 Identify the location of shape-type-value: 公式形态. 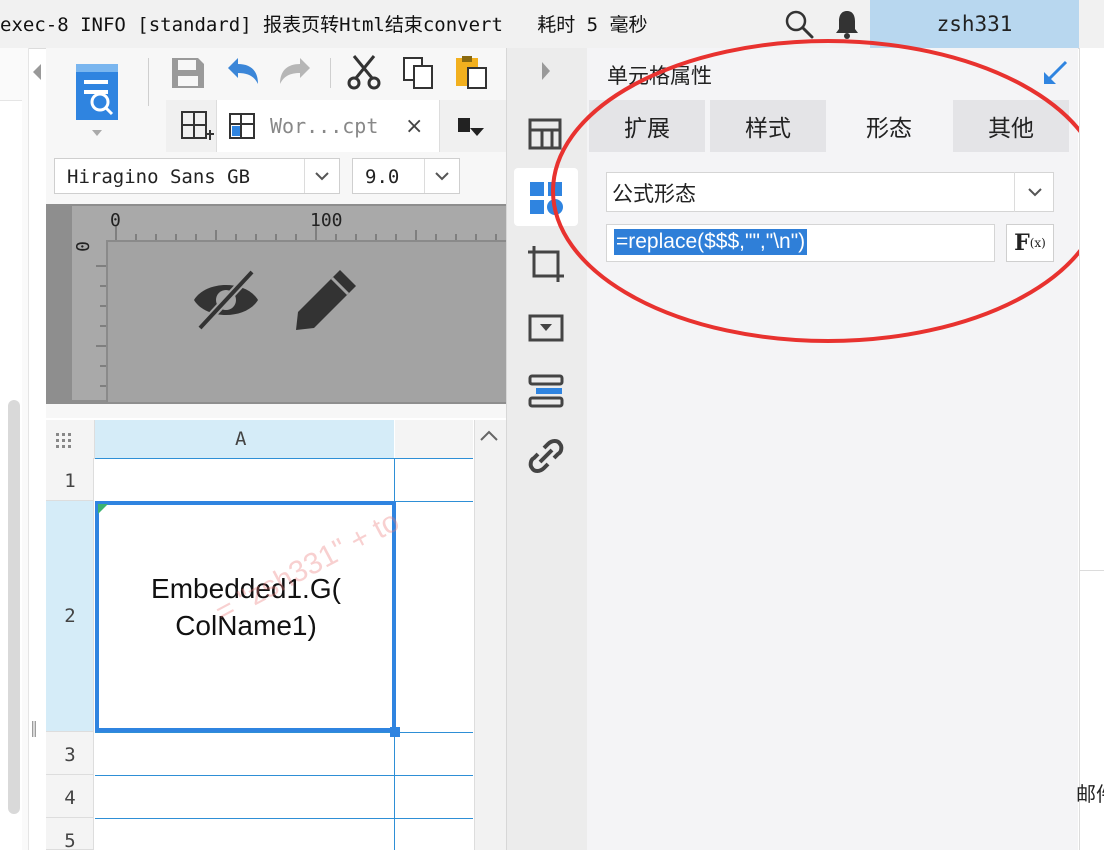
(654, 194).